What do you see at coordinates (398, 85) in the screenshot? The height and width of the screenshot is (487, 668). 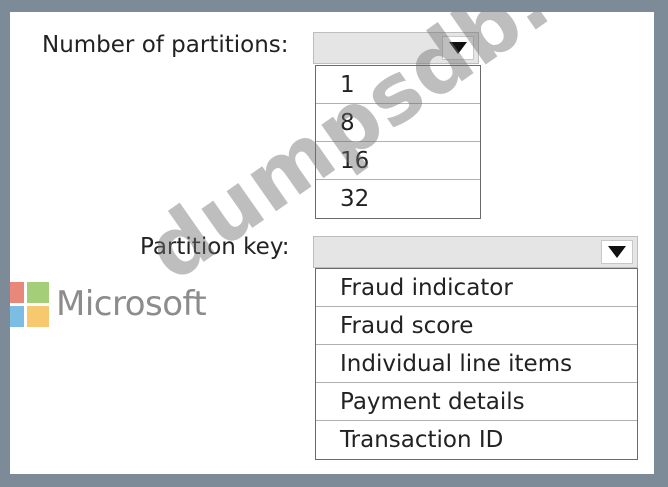 I see `partitions-option: 1` at bounding box center [398, 85].